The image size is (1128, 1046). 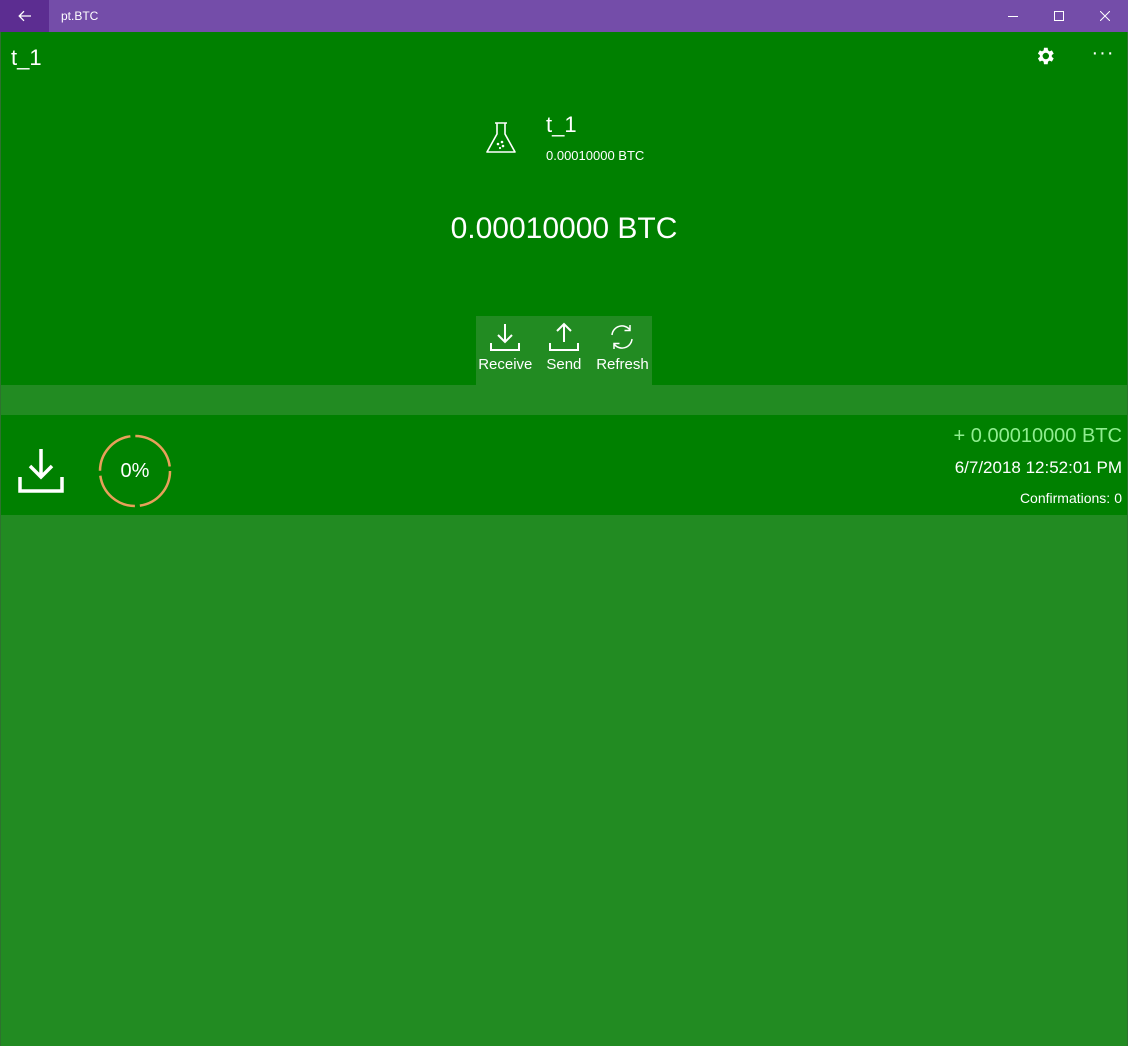 What do you see at coordinates (564, 400) in the screenshot?
I see `section-divider` at bounding box center [564, 400].